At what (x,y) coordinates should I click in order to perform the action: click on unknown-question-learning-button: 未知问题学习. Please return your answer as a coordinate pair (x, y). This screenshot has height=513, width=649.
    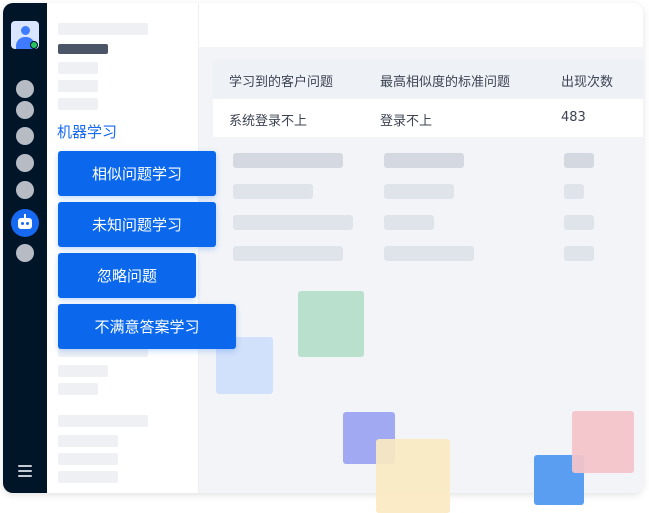
    Looking at the image, I should click on (137, 224).